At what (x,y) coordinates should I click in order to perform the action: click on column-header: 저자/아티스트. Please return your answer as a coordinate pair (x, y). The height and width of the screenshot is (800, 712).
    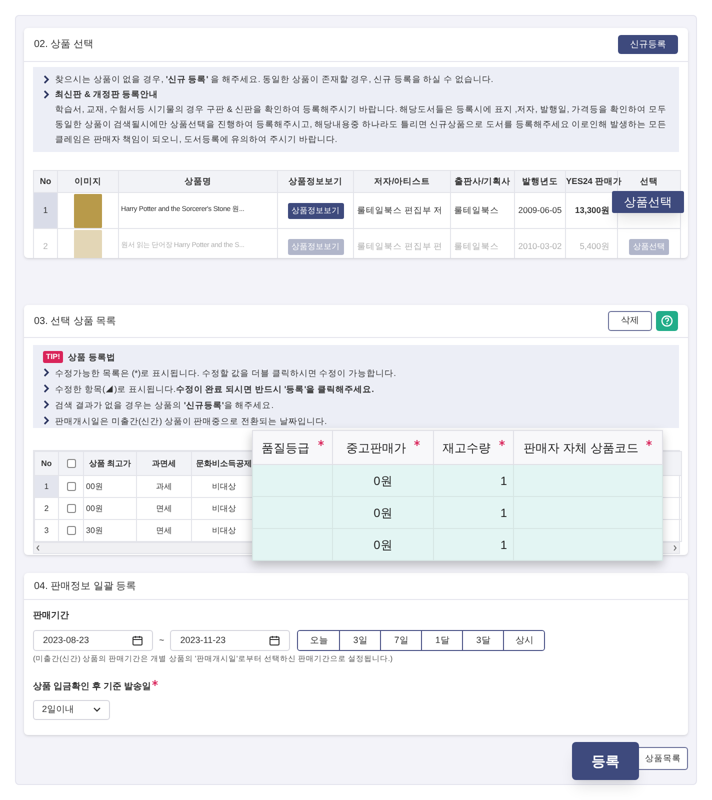
    Looking at the image, I should click on (402, 181).